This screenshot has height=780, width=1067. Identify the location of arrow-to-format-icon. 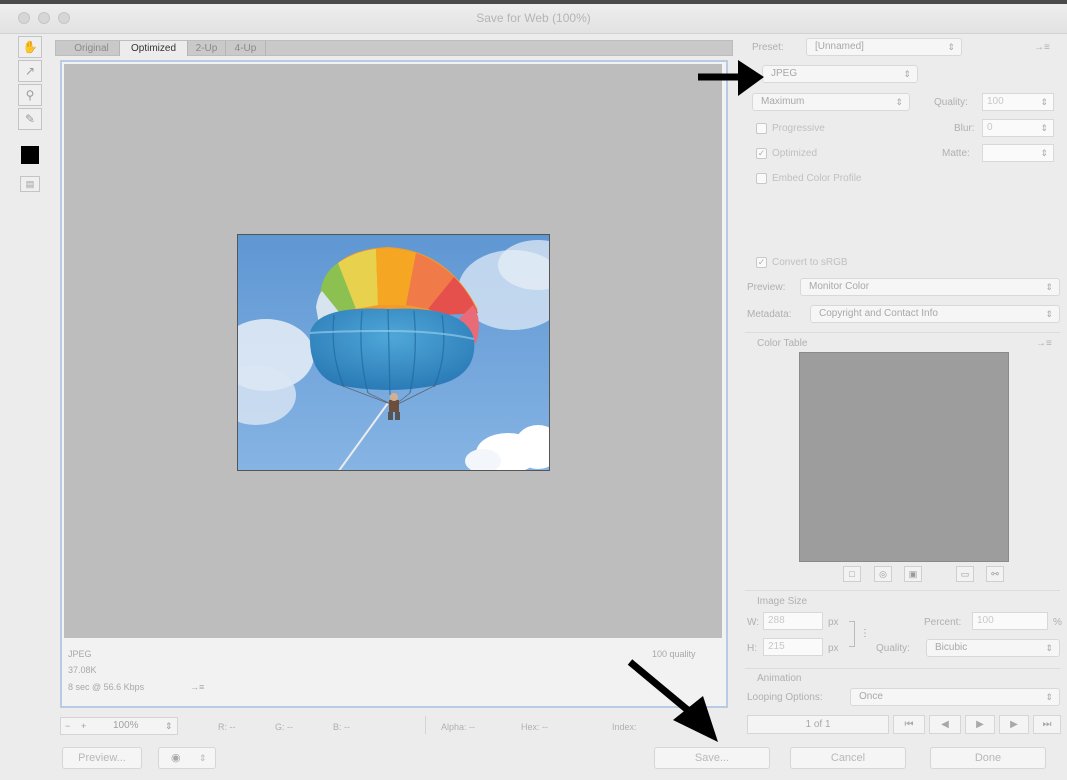
(731, 78).